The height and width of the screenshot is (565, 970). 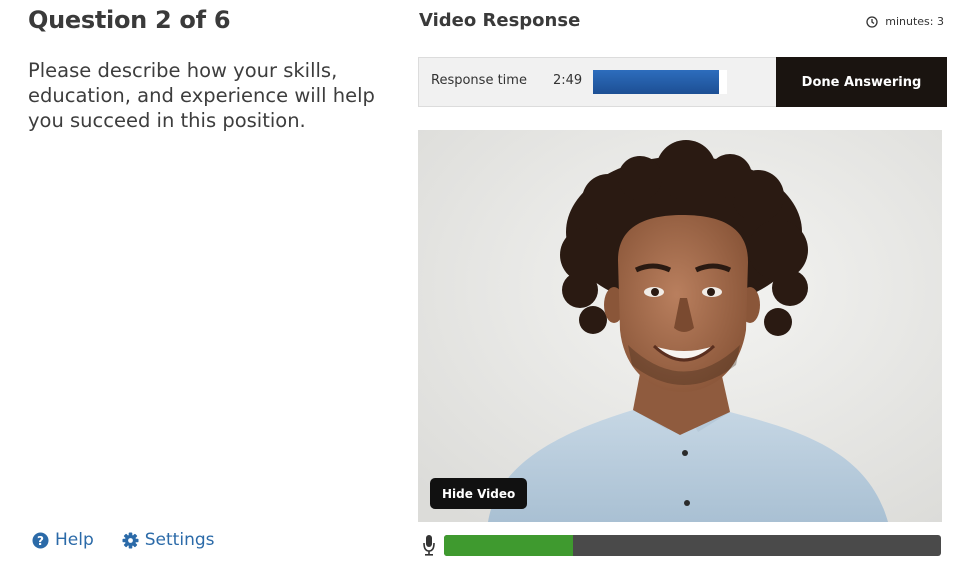 I want to click on response-time-value: 2:49, so click(x=568, y=80).